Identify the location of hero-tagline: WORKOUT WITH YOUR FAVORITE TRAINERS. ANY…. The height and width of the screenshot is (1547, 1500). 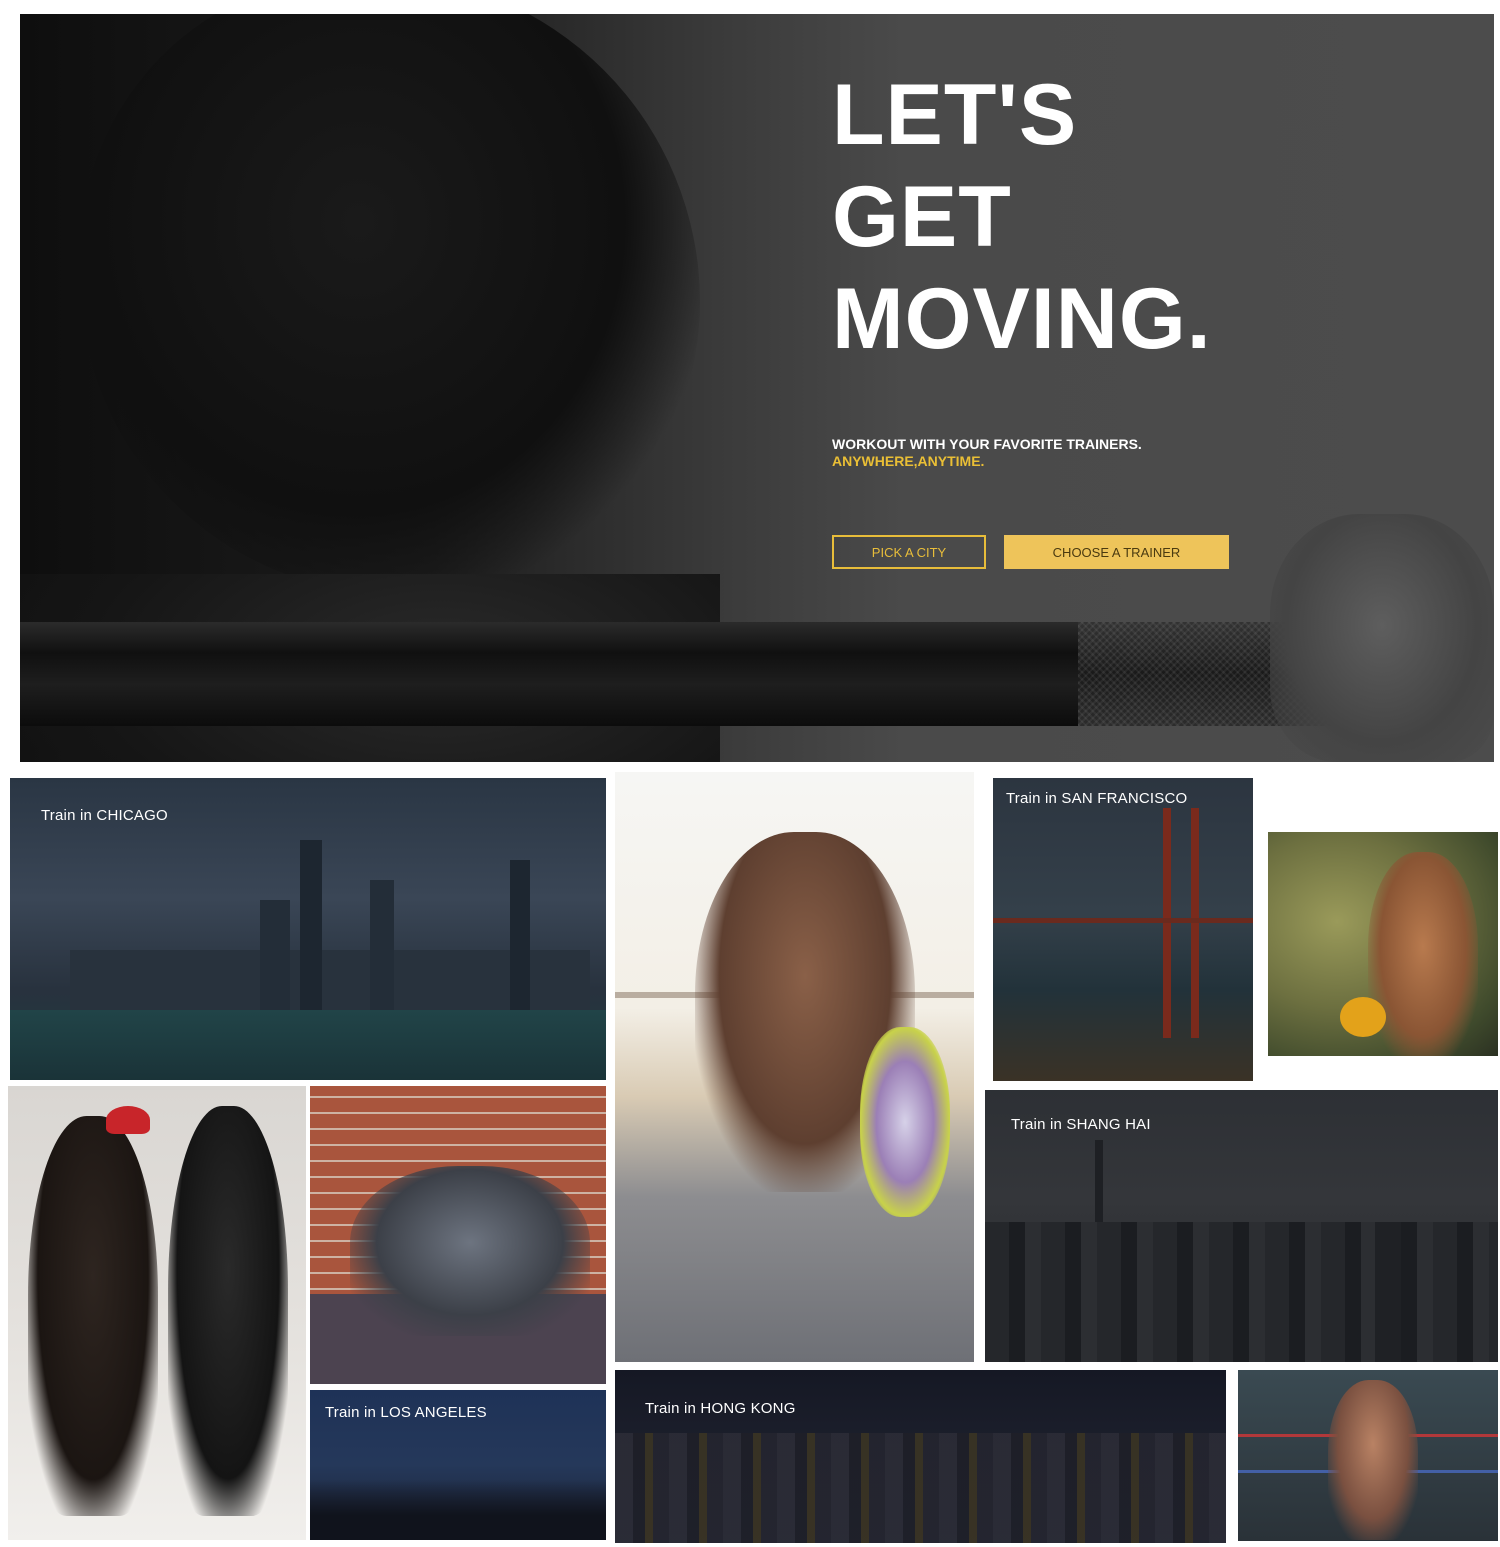
(987, 453).